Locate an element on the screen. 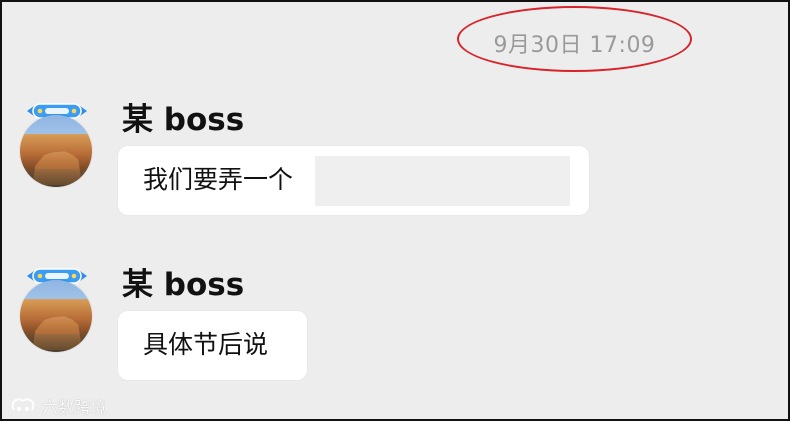 This screenshot has width=790, height=421. sender-name-2: 某 boss is located at coordinates (183, 285).